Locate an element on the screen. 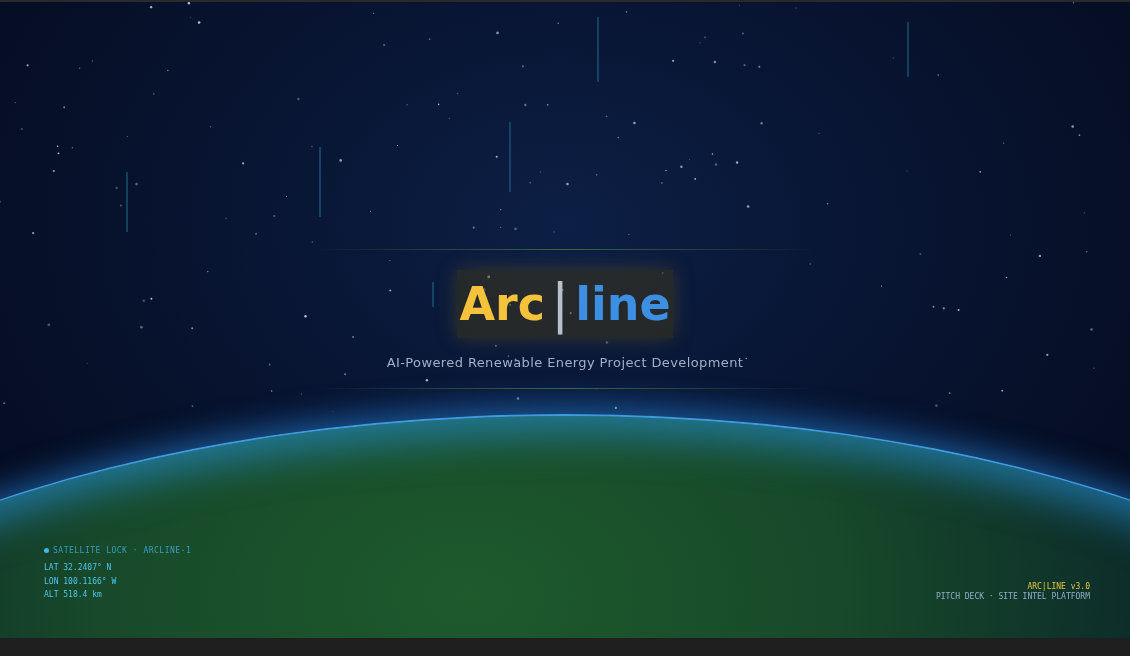 Image resolution: width=1130 pixels, height=656 pixels. coordinate-reading: LAT 32.2407° N is located at coordinates (78, 568).